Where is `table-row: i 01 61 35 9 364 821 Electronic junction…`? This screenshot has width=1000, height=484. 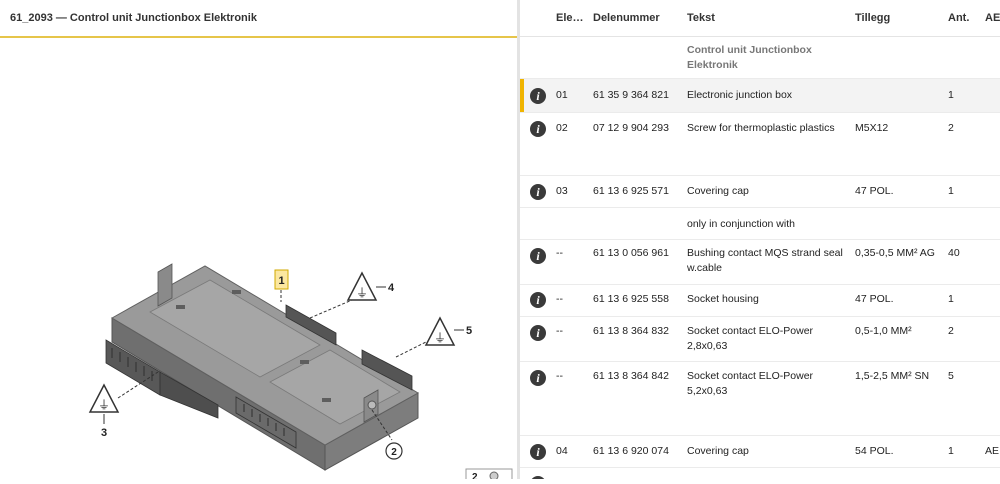 table-row: i 01 61 35 9 364 821 Electronic junction… is located at coordinates (760, 96).